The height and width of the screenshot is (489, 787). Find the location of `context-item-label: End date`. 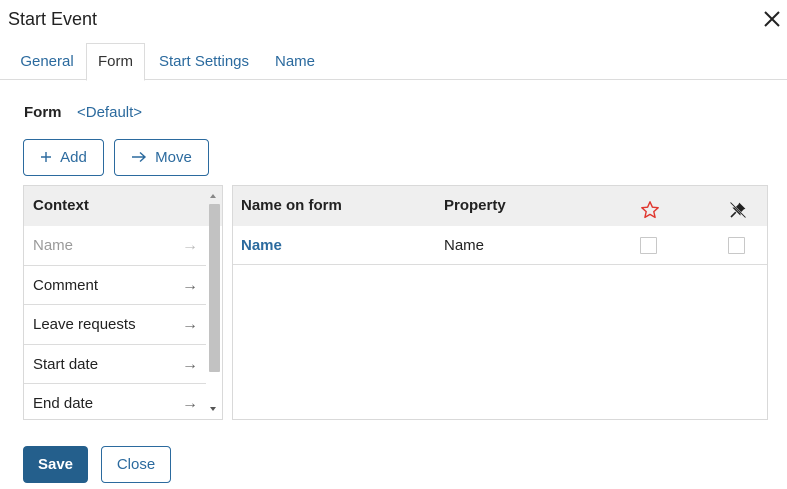

context-item-label: End date is located at coordinates (63, 403).